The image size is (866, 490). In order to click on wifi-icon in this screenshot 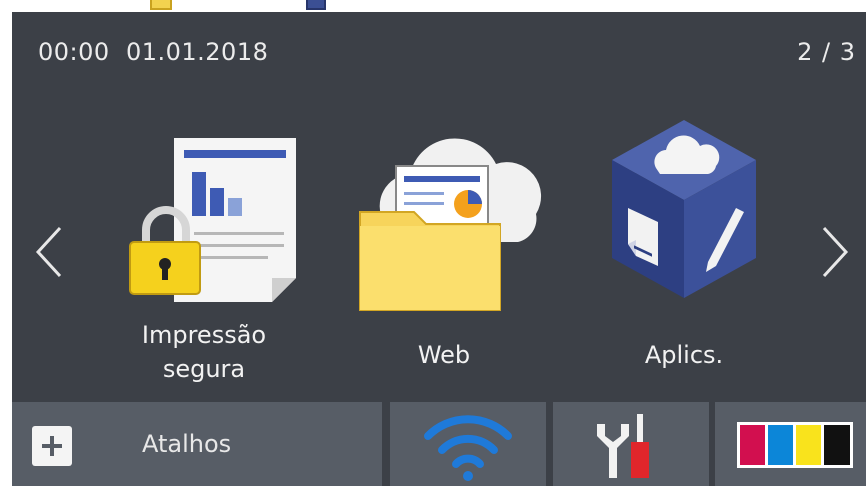, I will do `click(468, 448)`.